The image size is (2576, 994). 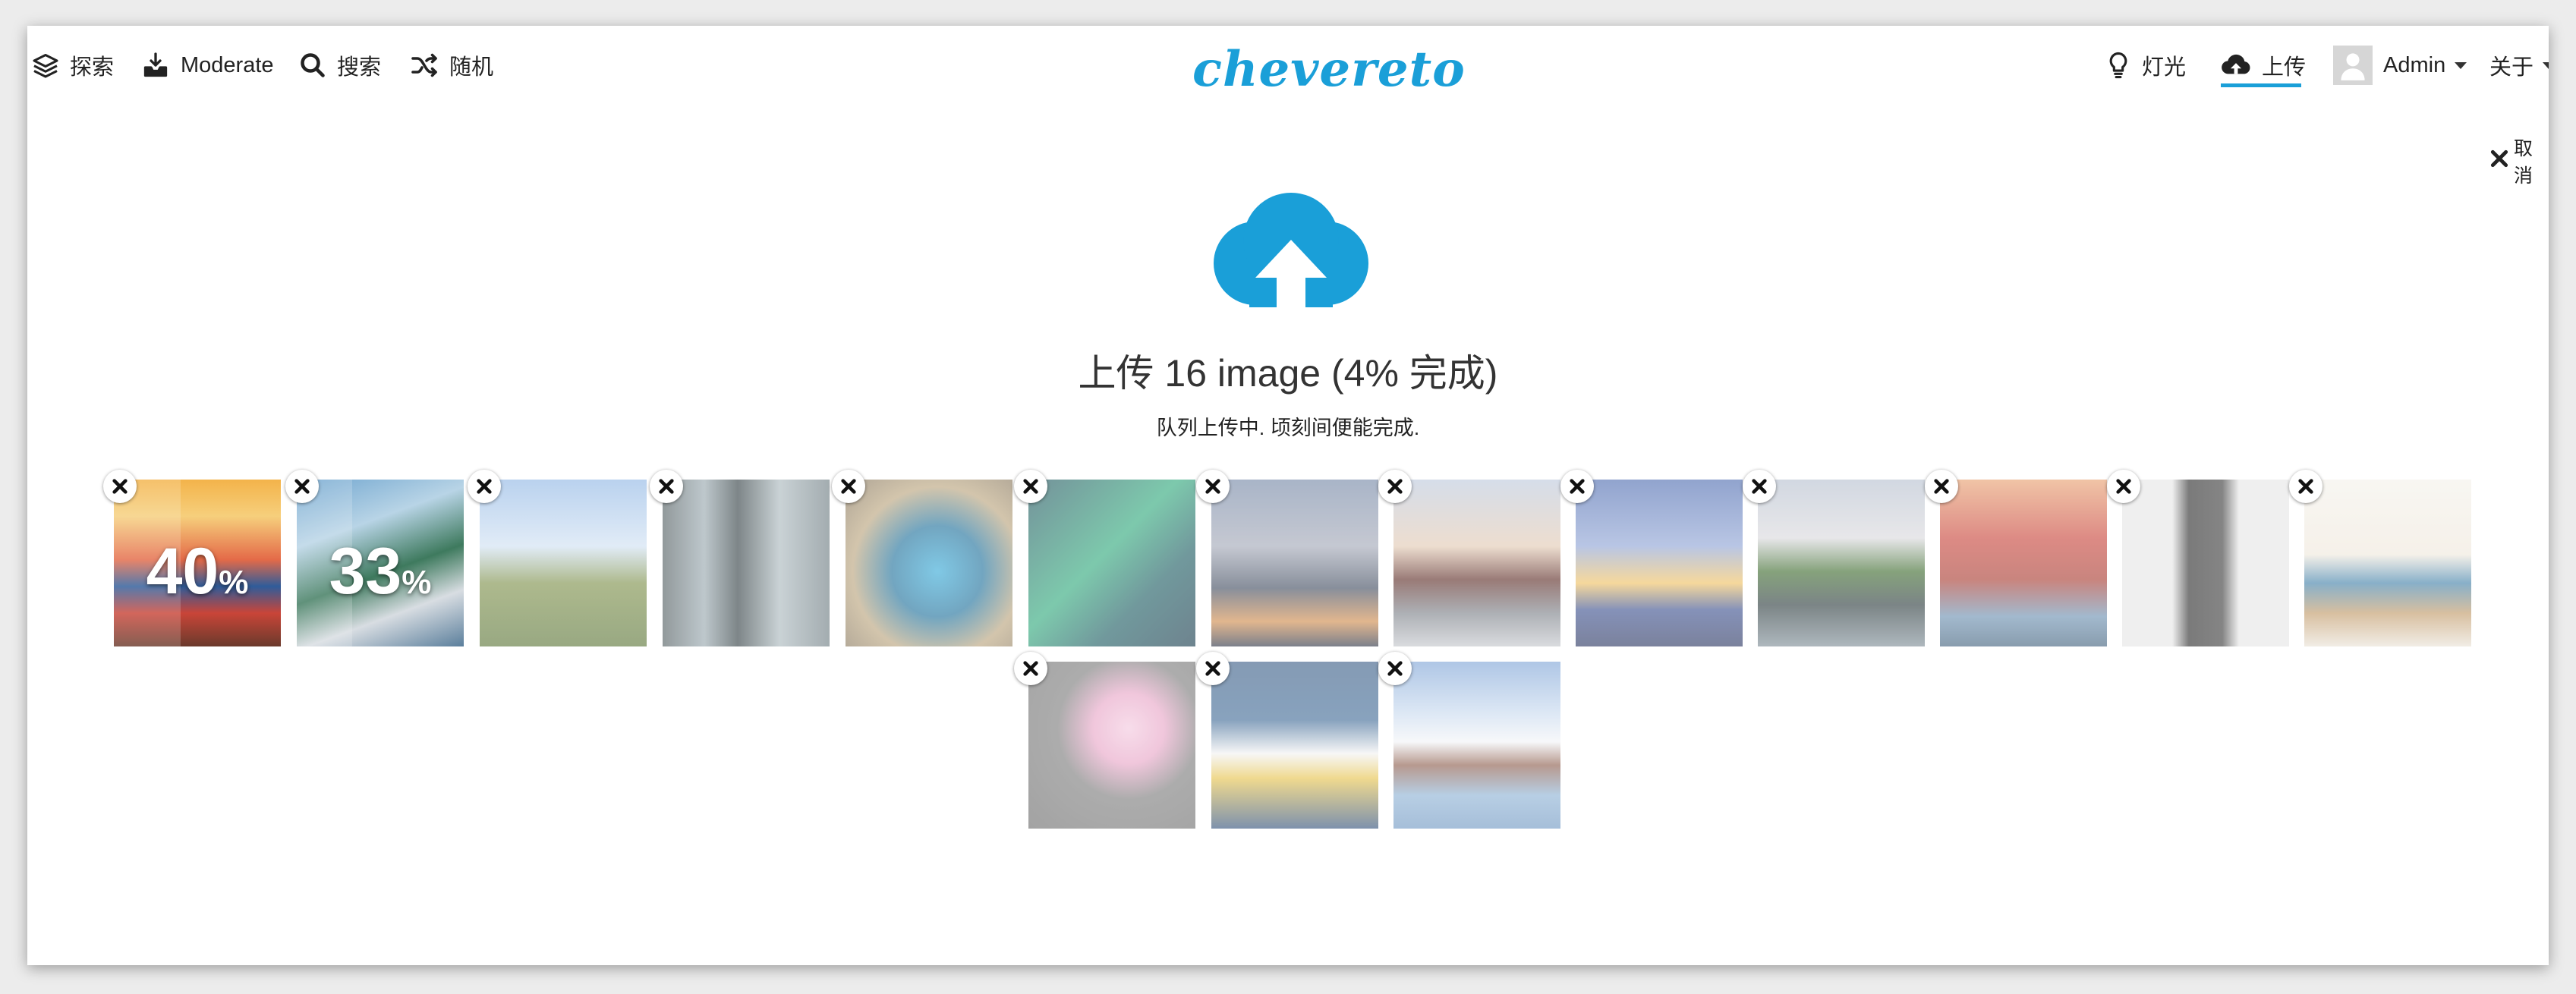 What do you see at coordinates (359, 67) in the screenshot?
I see `nav-search-label: 搜索` at bounding box center [359, 67].